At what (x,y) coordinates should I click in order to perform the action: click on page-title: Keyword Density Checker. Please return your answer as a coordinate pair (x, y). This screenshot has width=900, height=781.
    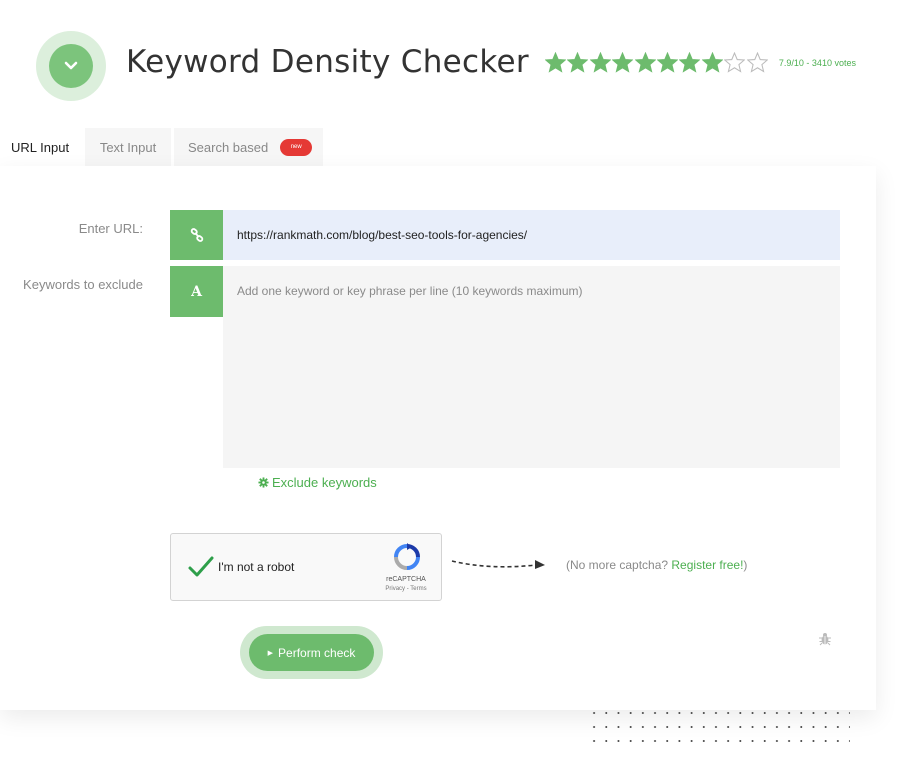
    Looking at the image, I should click on (327, 62).